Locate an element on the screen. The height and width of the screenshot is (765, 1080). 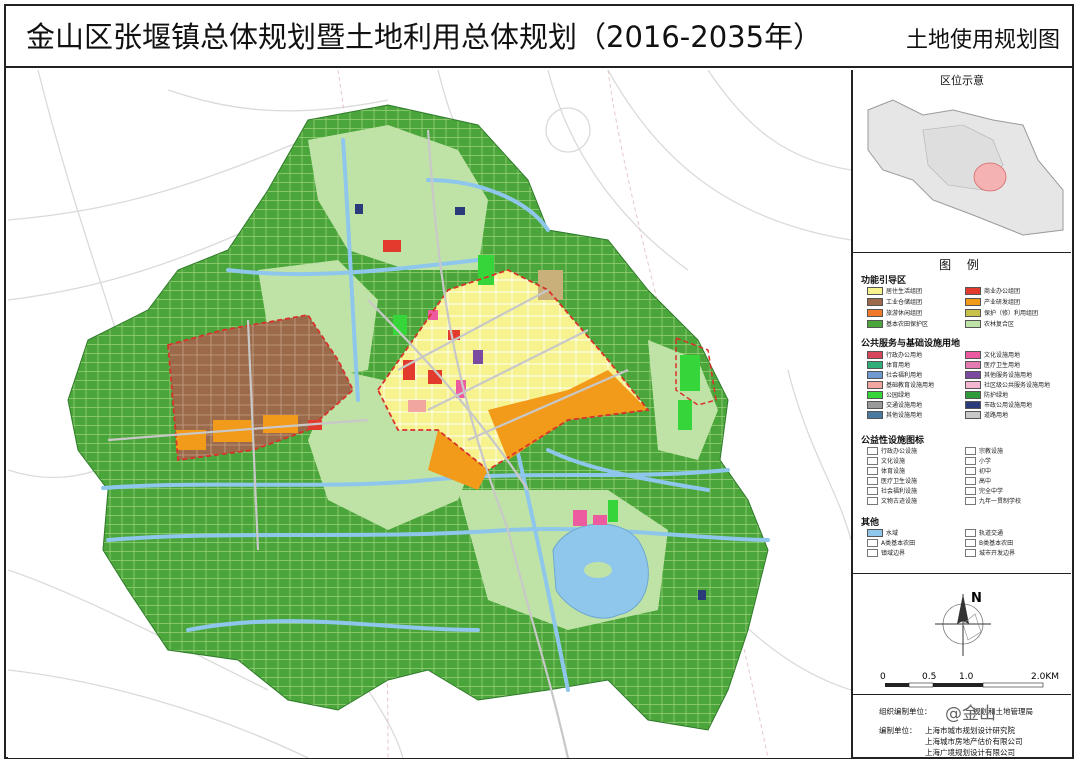
legend-label: 文化设施用地 is located at coordinates (1002, 355).